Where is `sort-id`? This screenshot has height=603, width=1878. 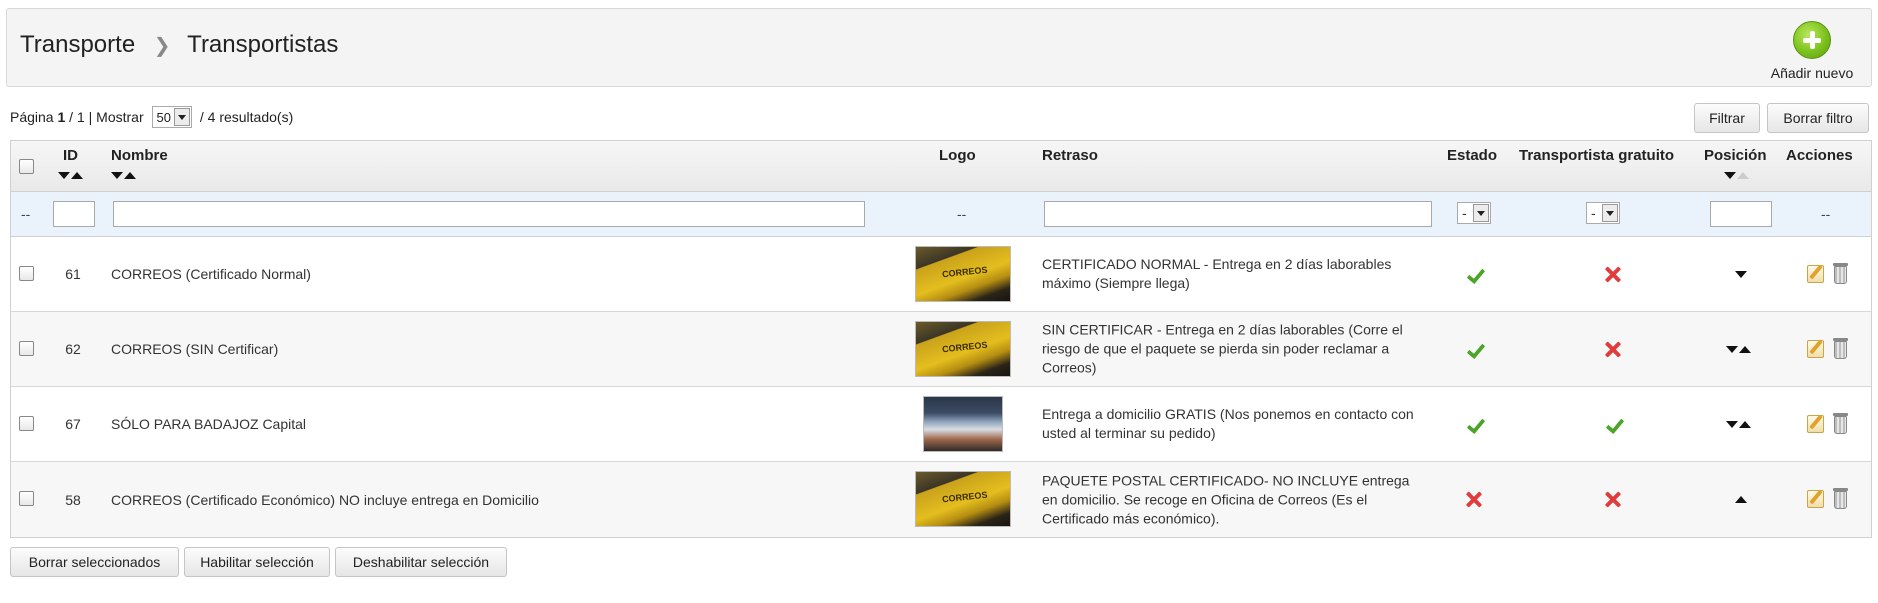 sort-id is located at coordinates (73, 177).